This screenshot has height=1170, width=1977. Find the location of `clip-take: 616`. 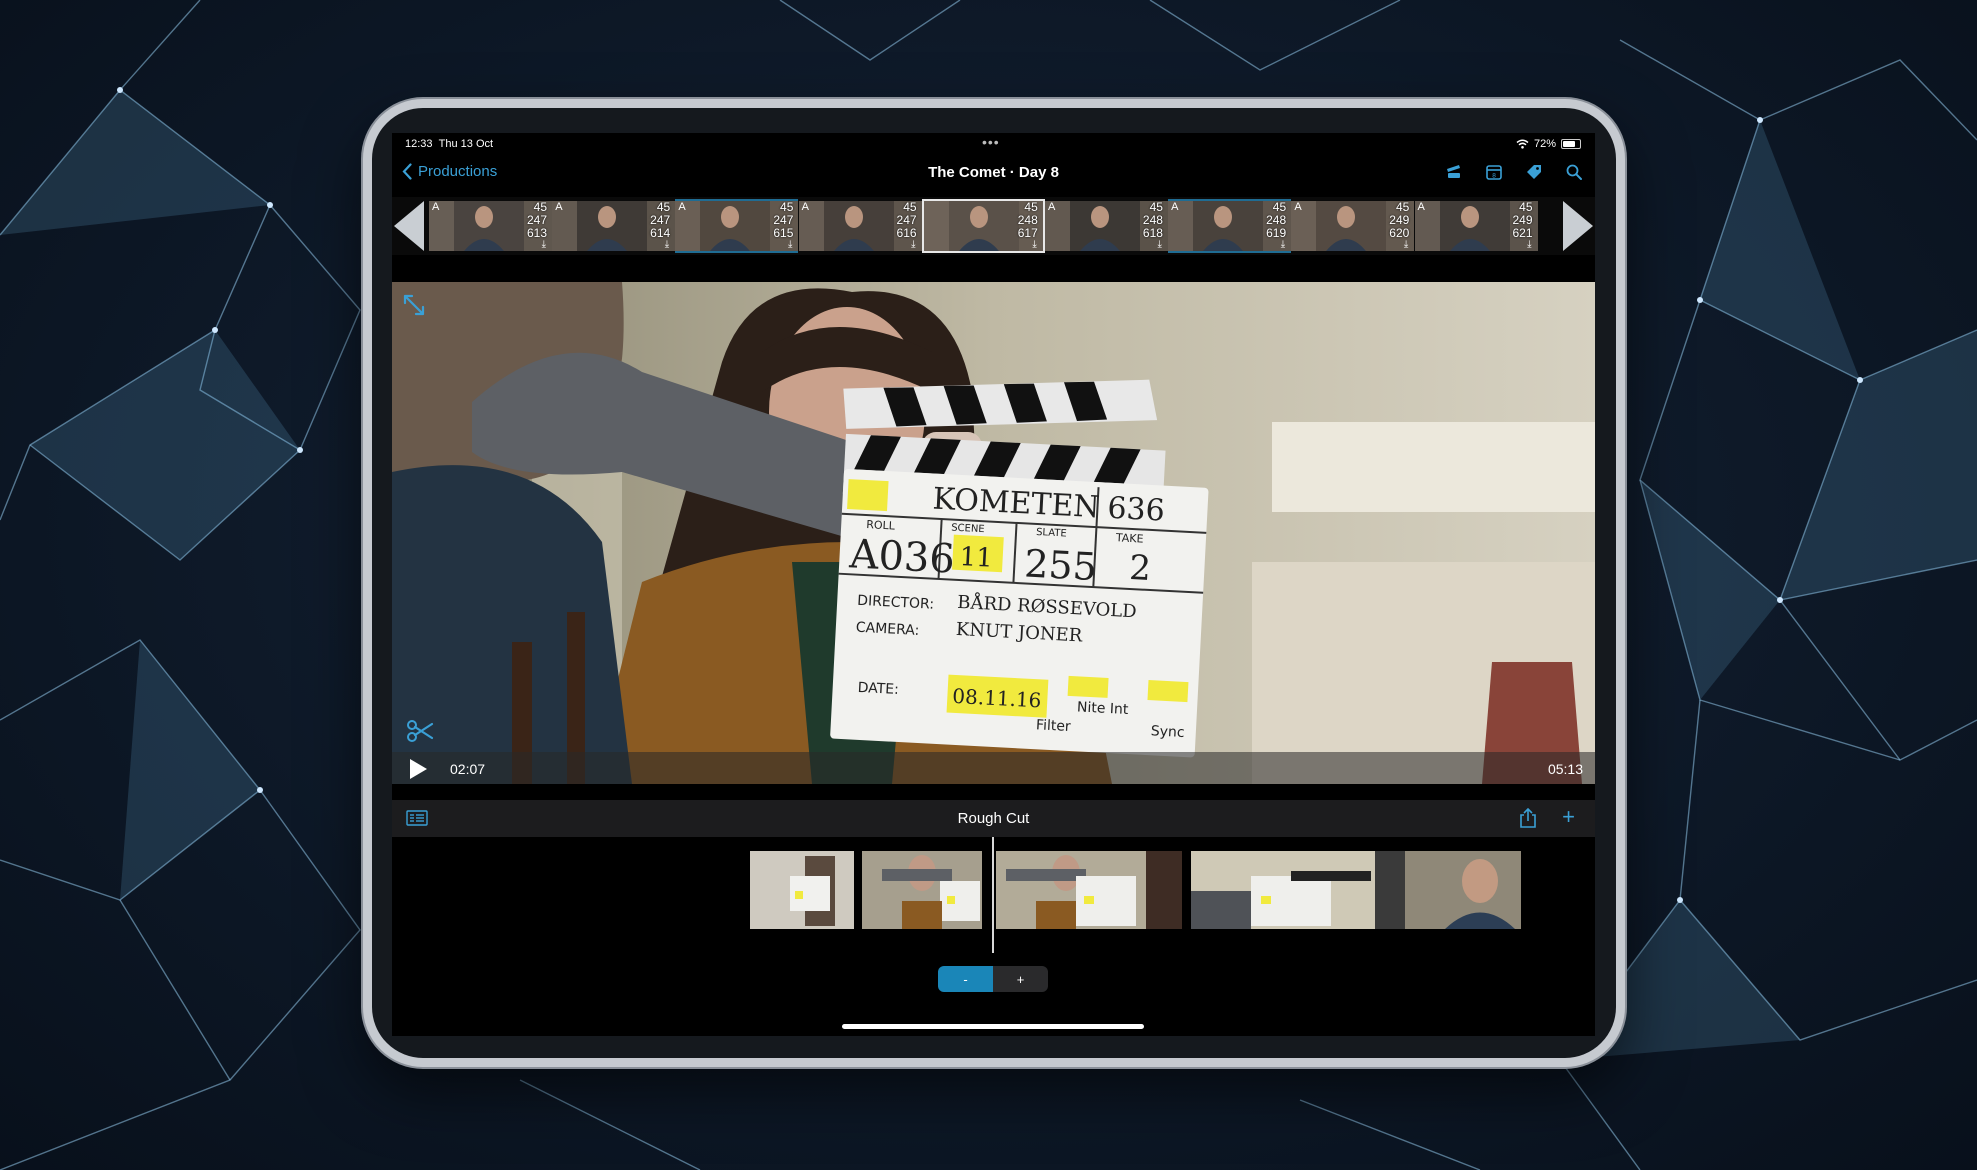

clip-take: 616 is located at coordinates (906, 233).